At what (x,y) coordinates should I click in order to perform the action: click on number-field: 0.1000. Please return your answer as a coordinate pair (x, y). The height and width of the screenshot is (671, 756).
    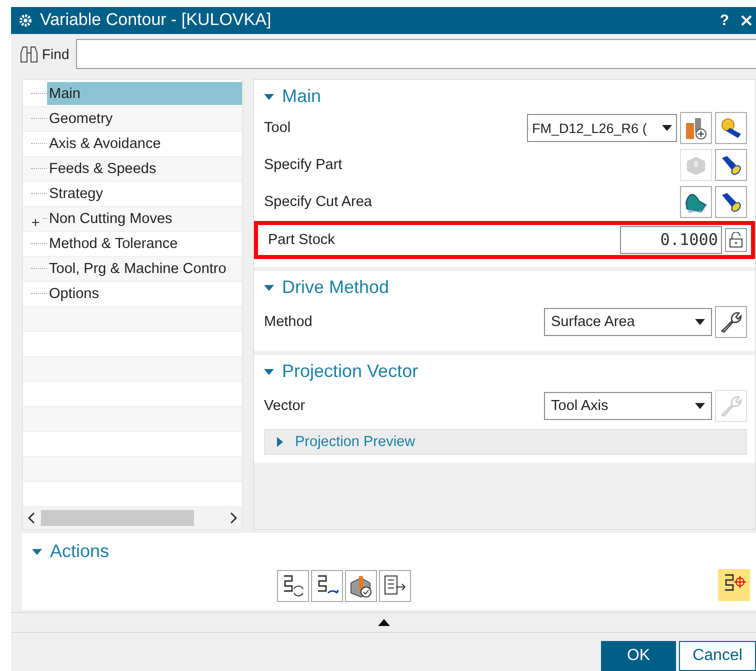
    Looking at the image, I should click on (671, 240).